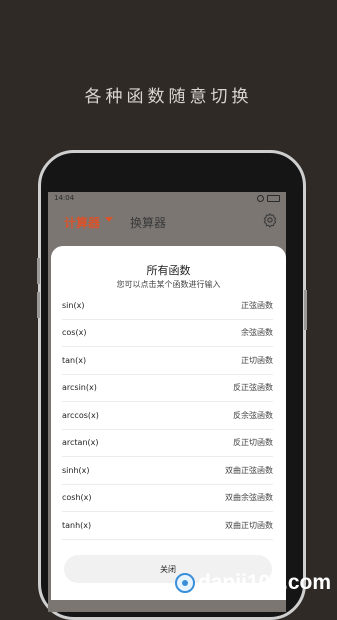  What do you see at coordinates (168, 270) in the screenshot?
I see `dialog-title: 所有函数` at bounding box center [168, 270].